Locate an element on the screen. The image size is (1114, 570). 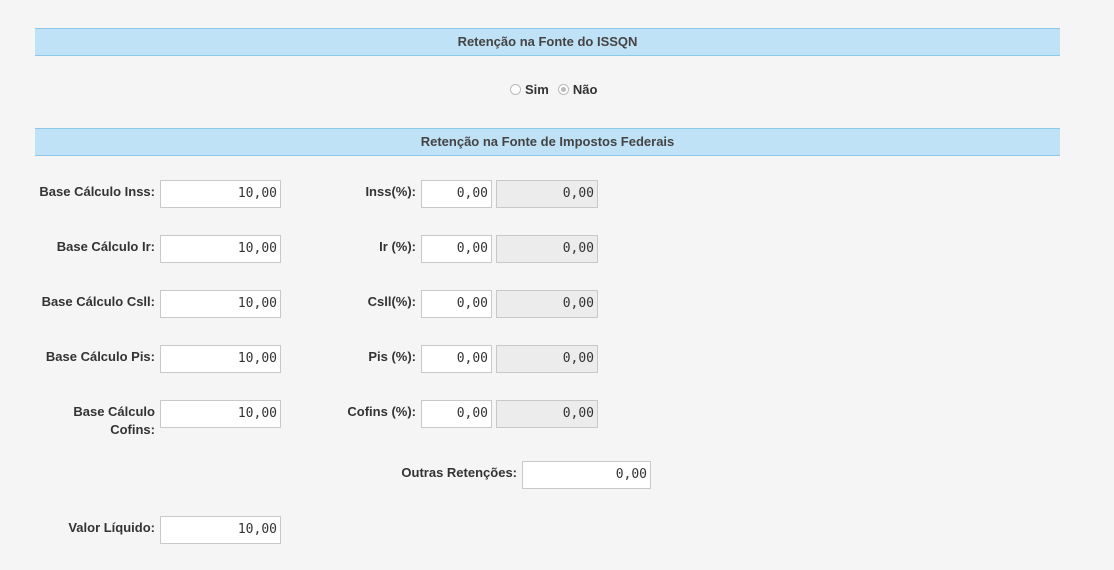
base-cofins-label-line2: Cofins: is located at coordinates (132, 429).